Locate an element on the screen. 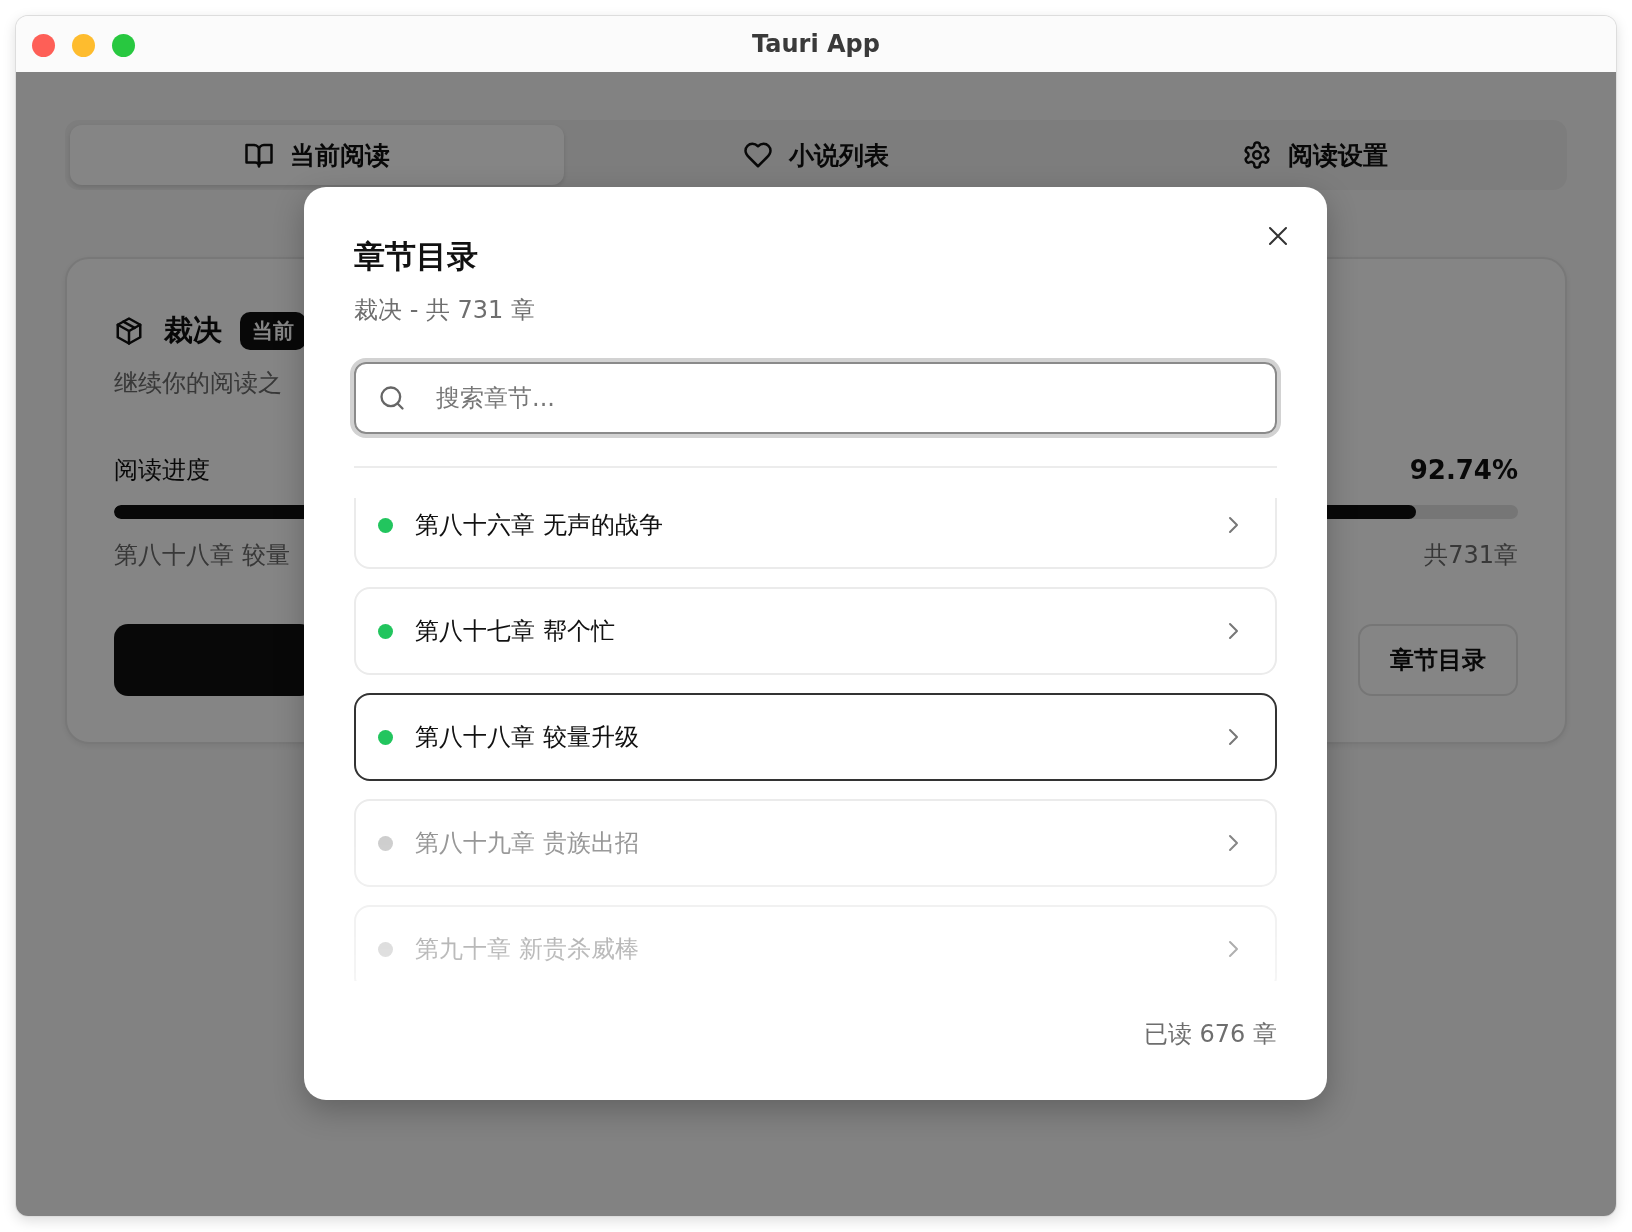  chapter-item: 第八十六章 无声的战争 is located at coordinates (815, 533).